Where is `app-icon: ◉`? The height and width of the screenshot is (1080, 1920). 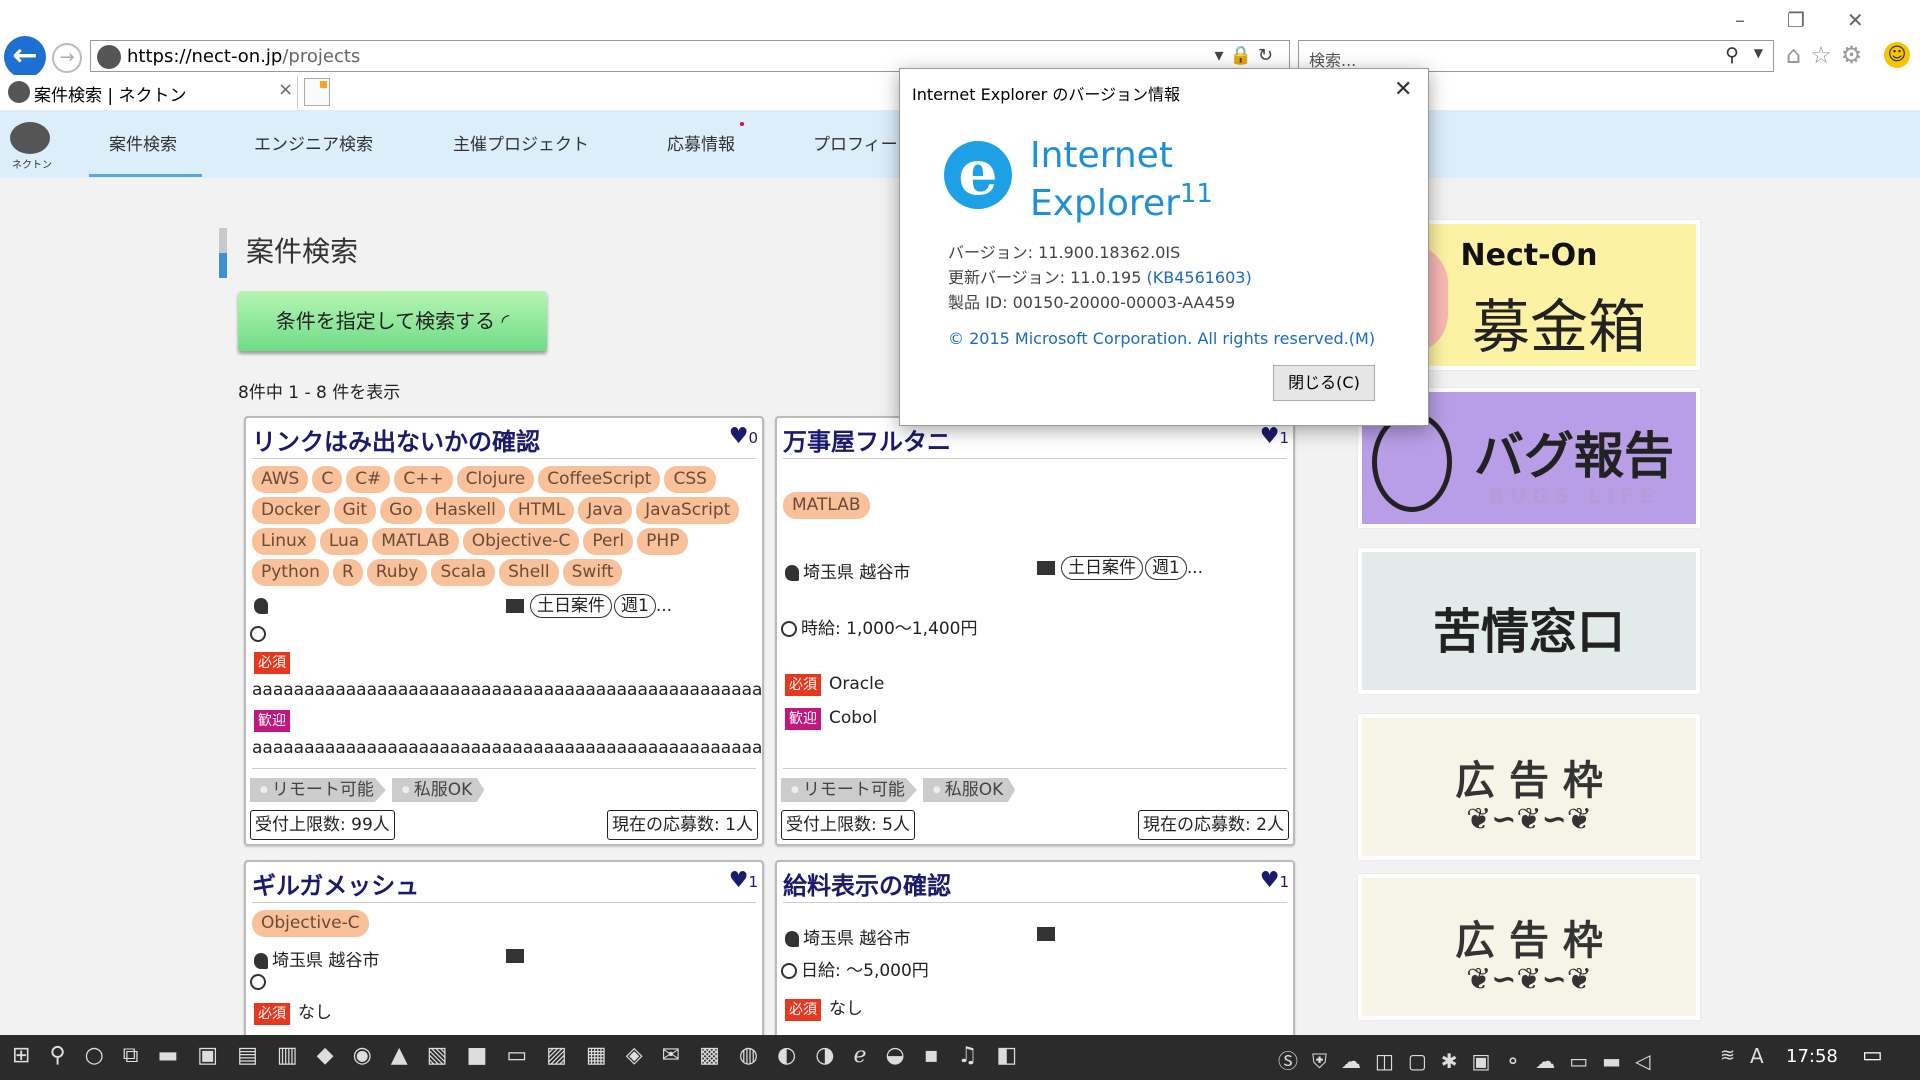
app-icon: ◉ is located at coordinates (372, 1055).